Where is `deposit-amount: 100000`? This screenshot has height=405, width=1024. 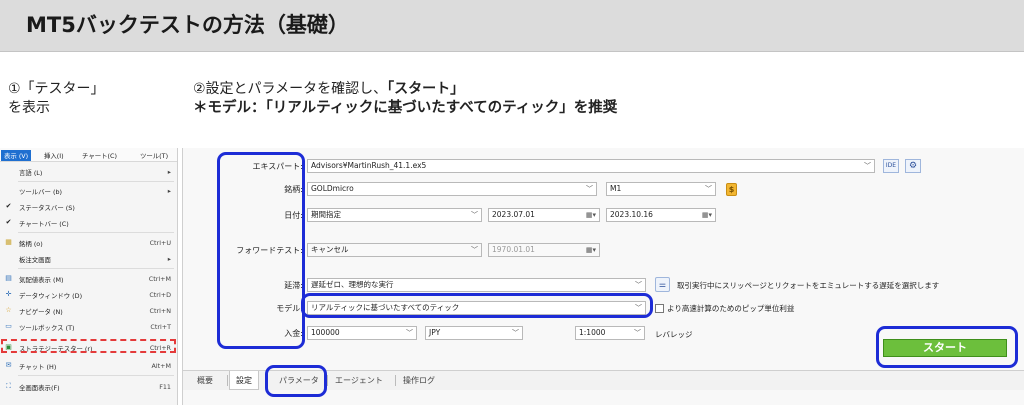 deposit-amount: 100000 is located at coordinates (325, 332).